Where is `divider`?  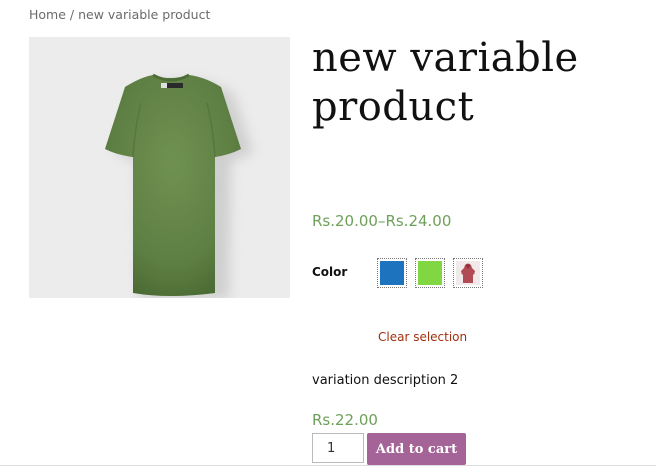 divider is located at coordinates (328, 465).